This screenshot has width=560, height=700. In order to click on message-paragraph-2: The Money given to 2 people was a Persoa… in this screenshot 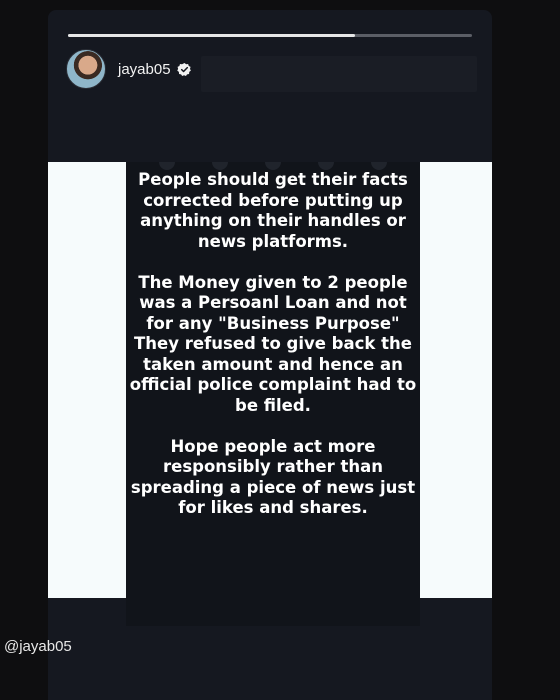, I will do `click(273, 343)`.